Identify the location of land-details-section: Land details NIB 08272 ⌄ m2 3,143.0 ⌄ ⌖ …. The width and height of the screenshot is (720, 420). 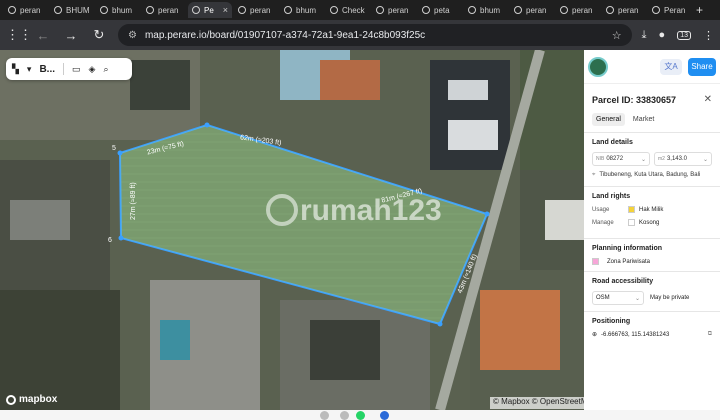
(652, 159).